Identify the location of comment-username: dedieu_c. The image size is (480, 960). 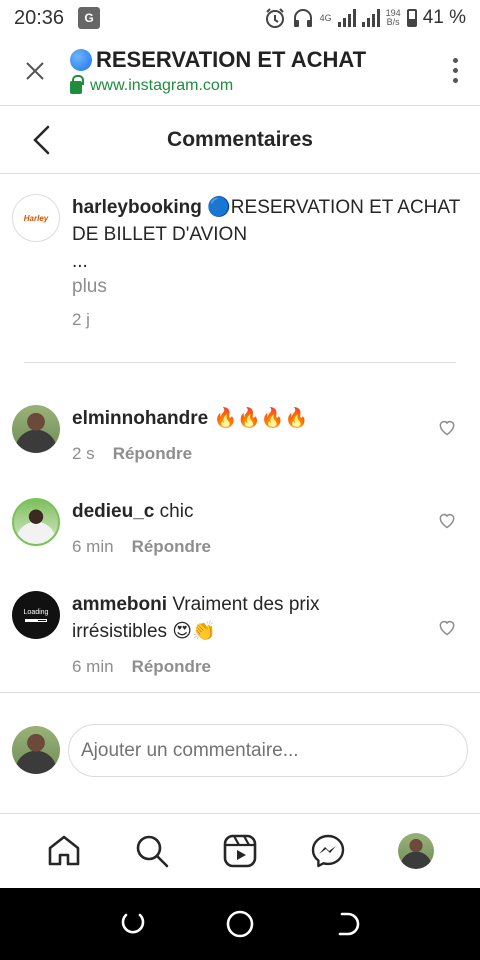
(113, 511).